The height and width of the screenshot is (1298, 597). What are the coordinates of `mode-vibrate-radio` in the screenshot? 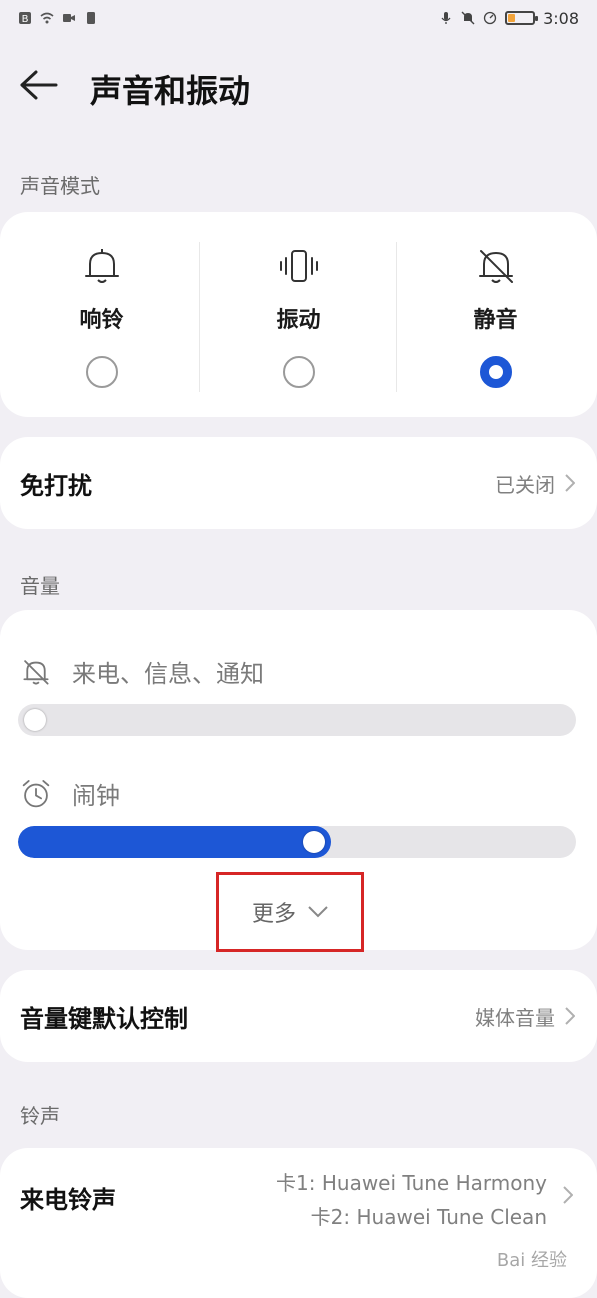 It's located at (298, 372).